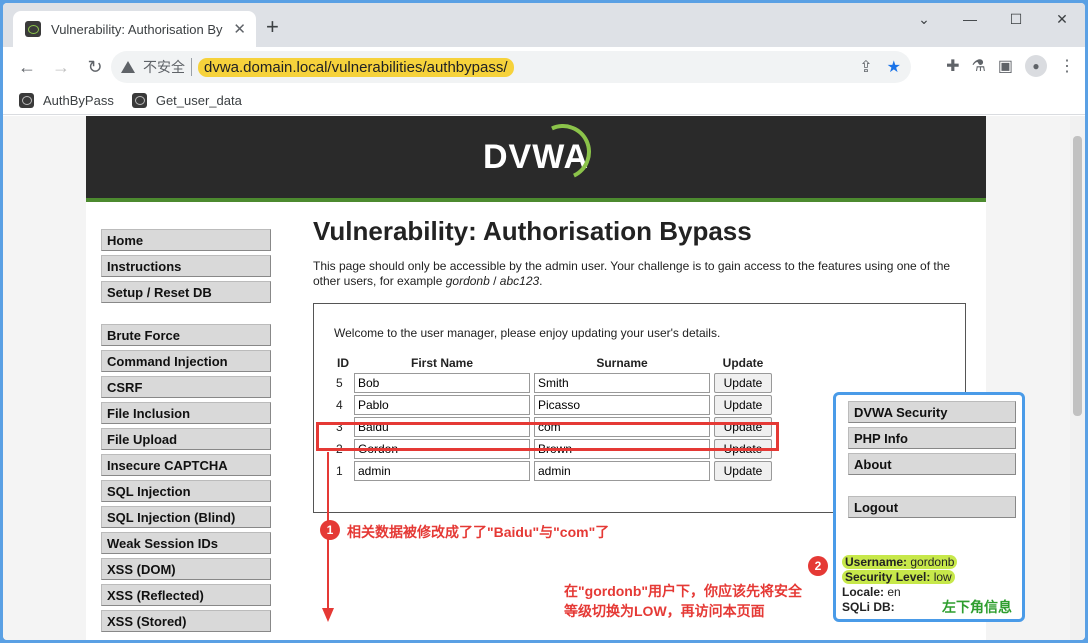 Image resolution: width=1088 pixels, height=643 pixels. I want to click on tab-active: Vulnerability: Authorisation By ✕, so click(134, 29).